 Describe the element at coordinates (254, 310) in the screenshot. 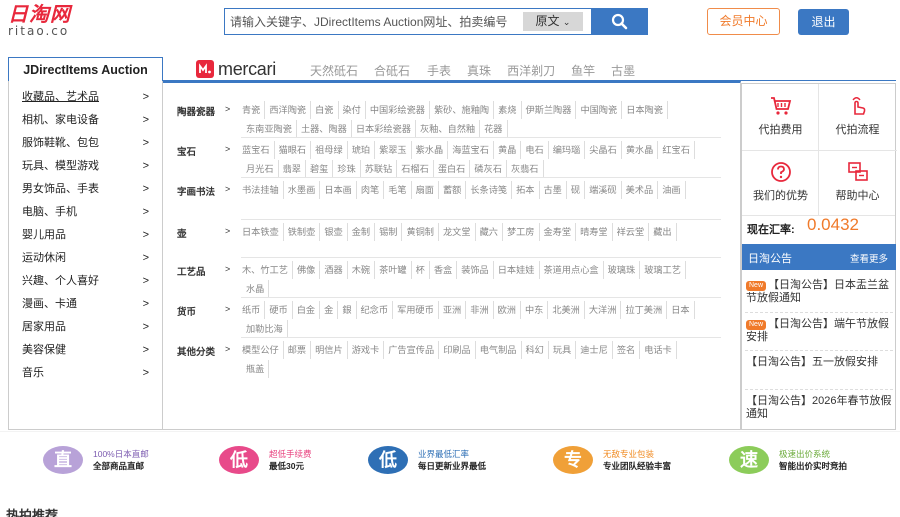

I see `subcategory-link: 纸币` at that location.